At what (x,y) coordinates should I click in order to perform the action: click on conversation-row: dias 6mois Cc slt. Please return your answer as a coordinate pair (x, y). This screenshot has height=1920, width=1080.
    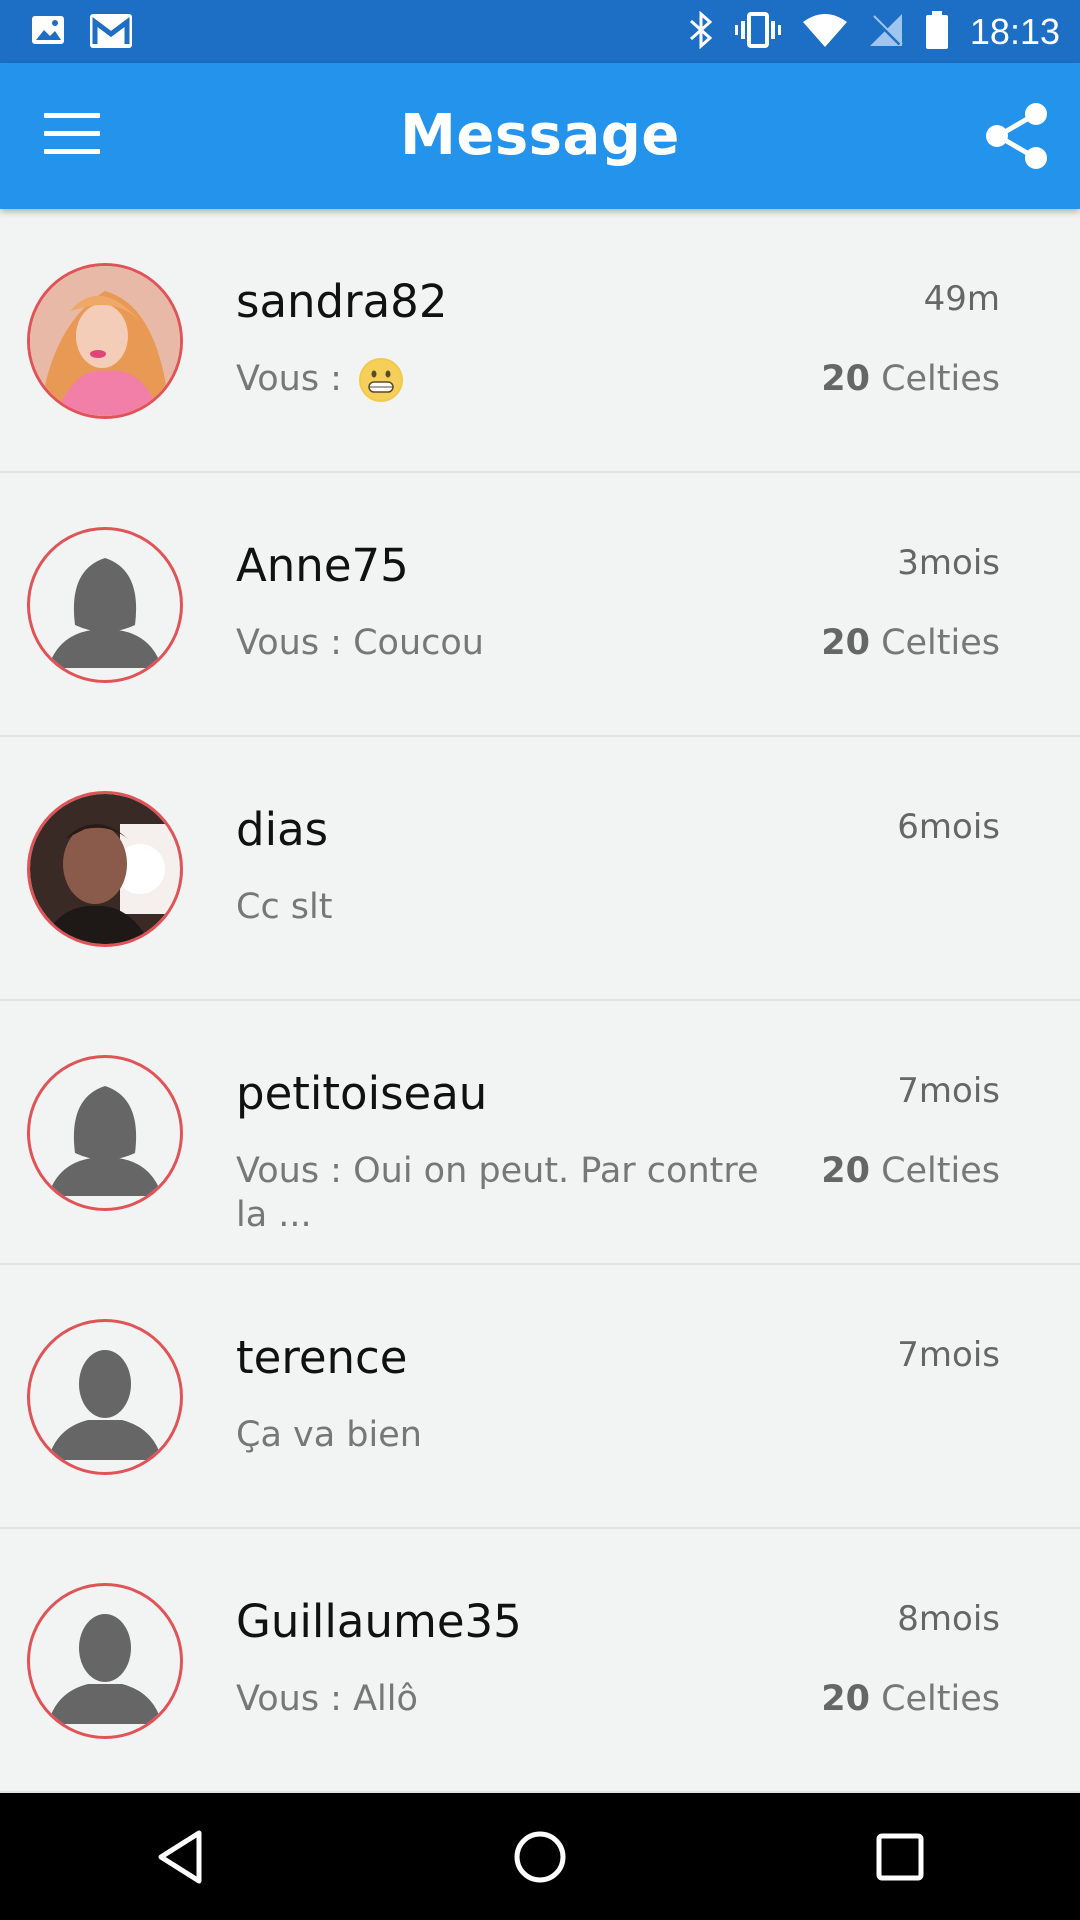
    Looking at the image, I should click on (540, 869).